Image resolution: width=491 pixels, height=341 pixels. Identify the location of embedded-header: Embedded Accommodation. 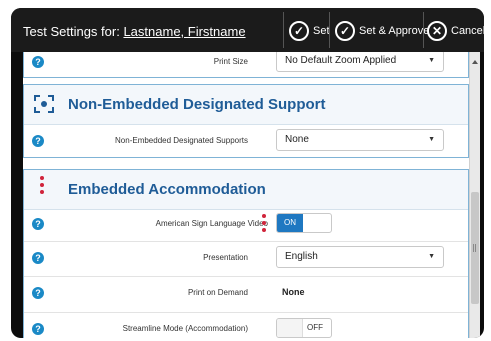
(246, 190).